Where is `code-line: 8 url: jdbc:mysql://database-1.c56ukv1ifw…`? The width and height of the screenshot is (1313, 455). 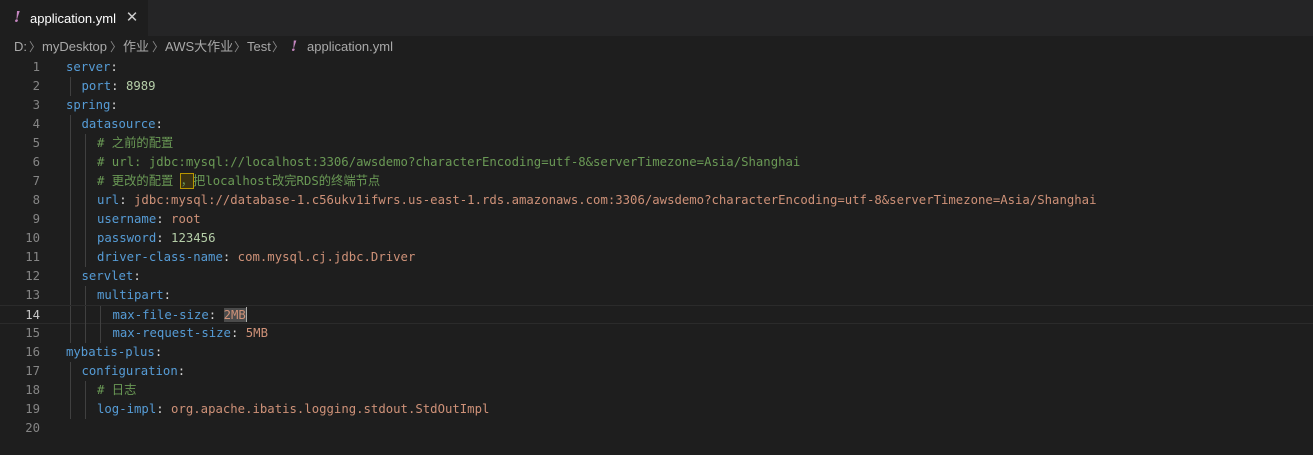 code-line: 8 url: jdbc:mysql://database-1.c56ukv1ifw… is located at coordinates (656, 200).